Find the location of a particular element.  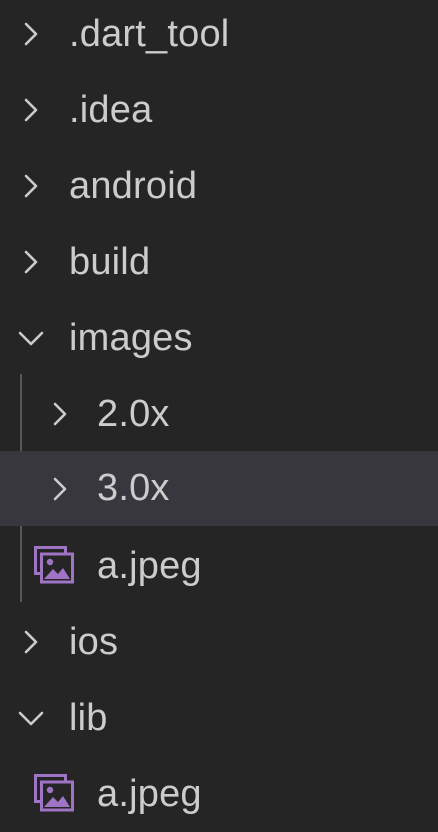

tree-item-3-0x: 3.0x is located at coordinates (219, 488).